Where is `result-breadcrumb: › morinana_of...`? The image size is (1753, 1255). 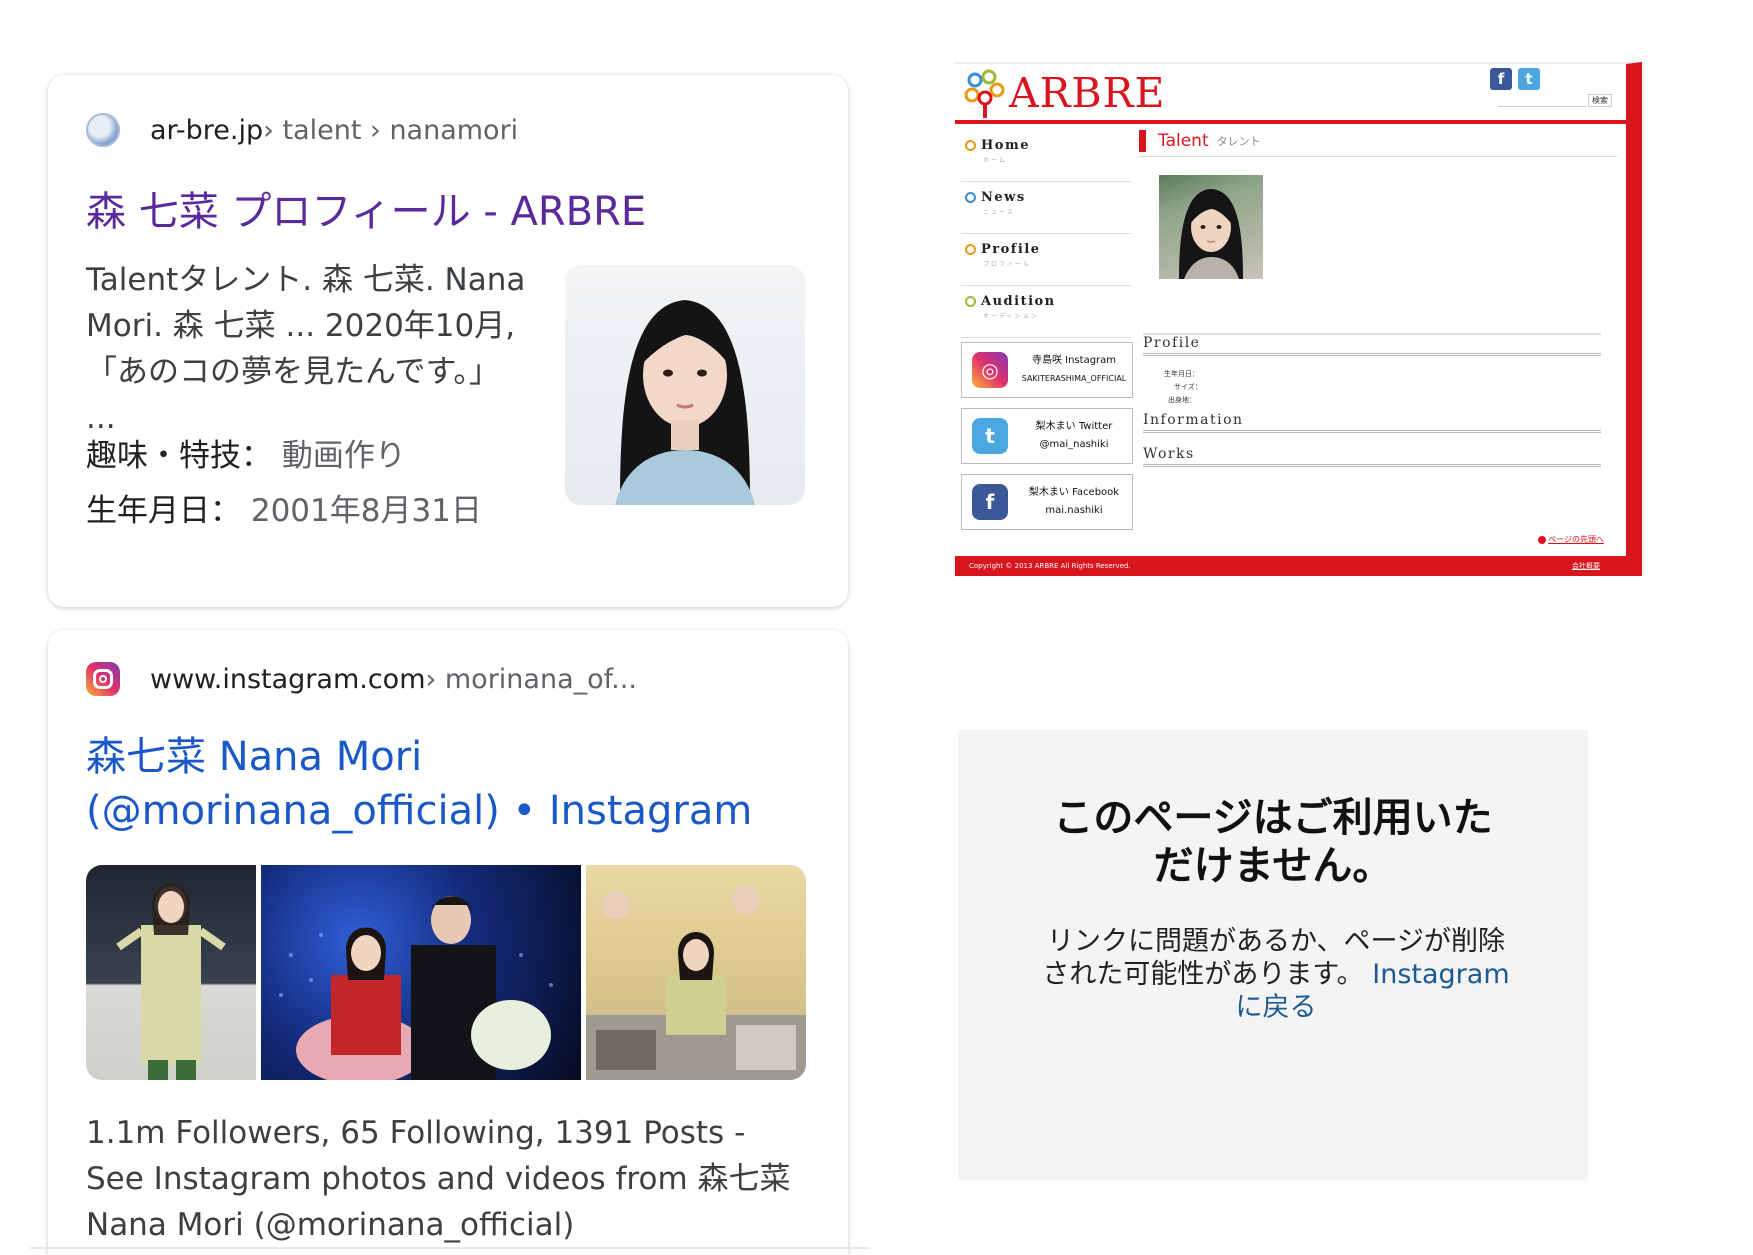 result-breadcrumb: › morinana_of... is located at coordinates (531, 679).